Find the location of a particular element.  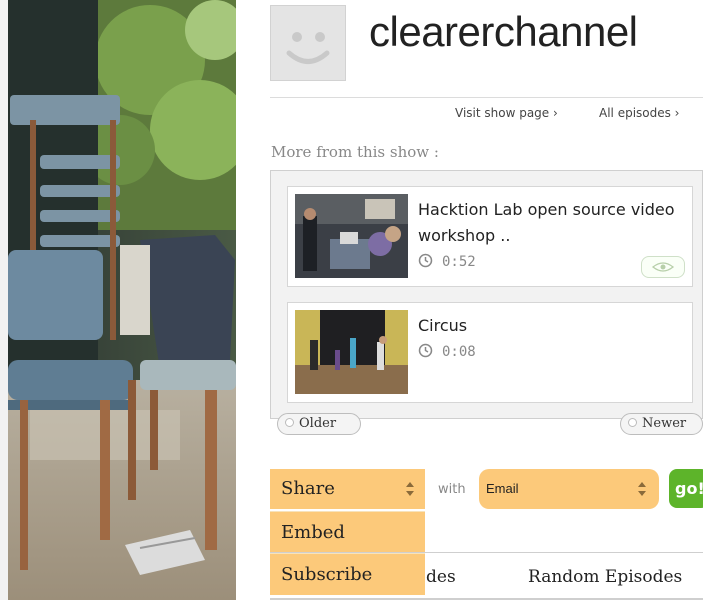

tab-partial: des is located at coordinates (441, 577).